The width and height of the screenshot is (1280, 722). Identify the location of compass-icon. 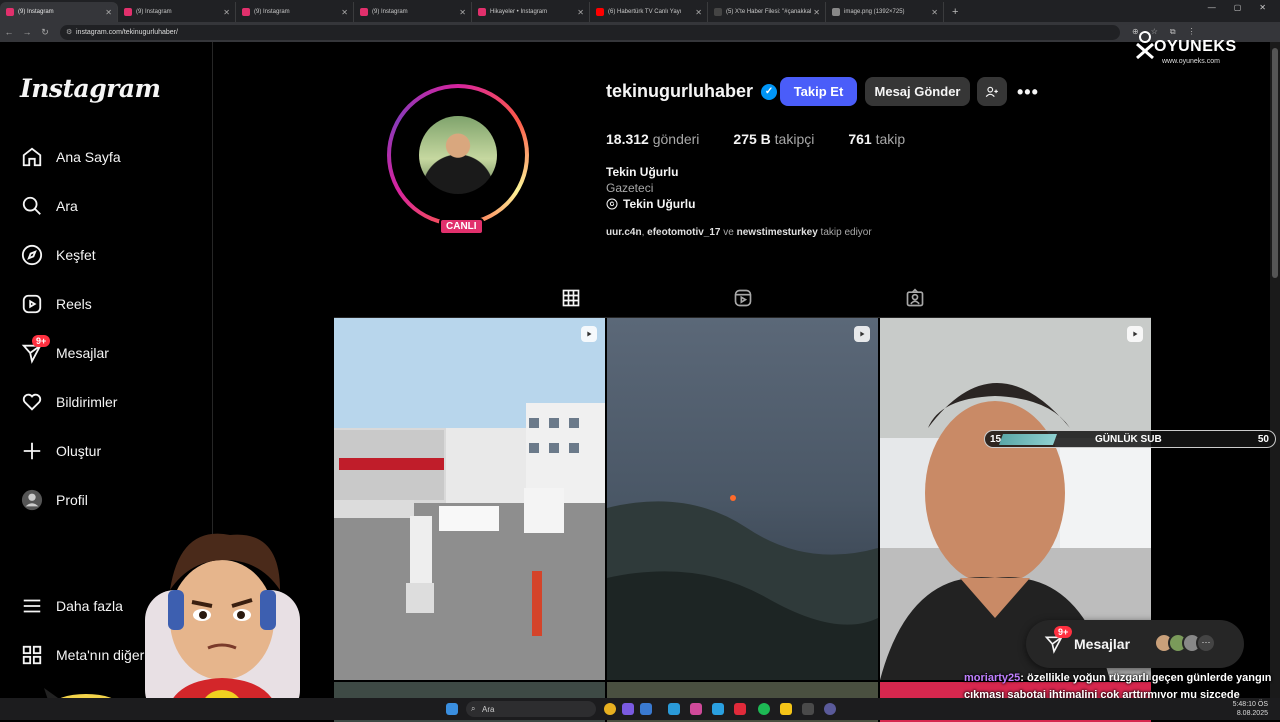
(32, 255).